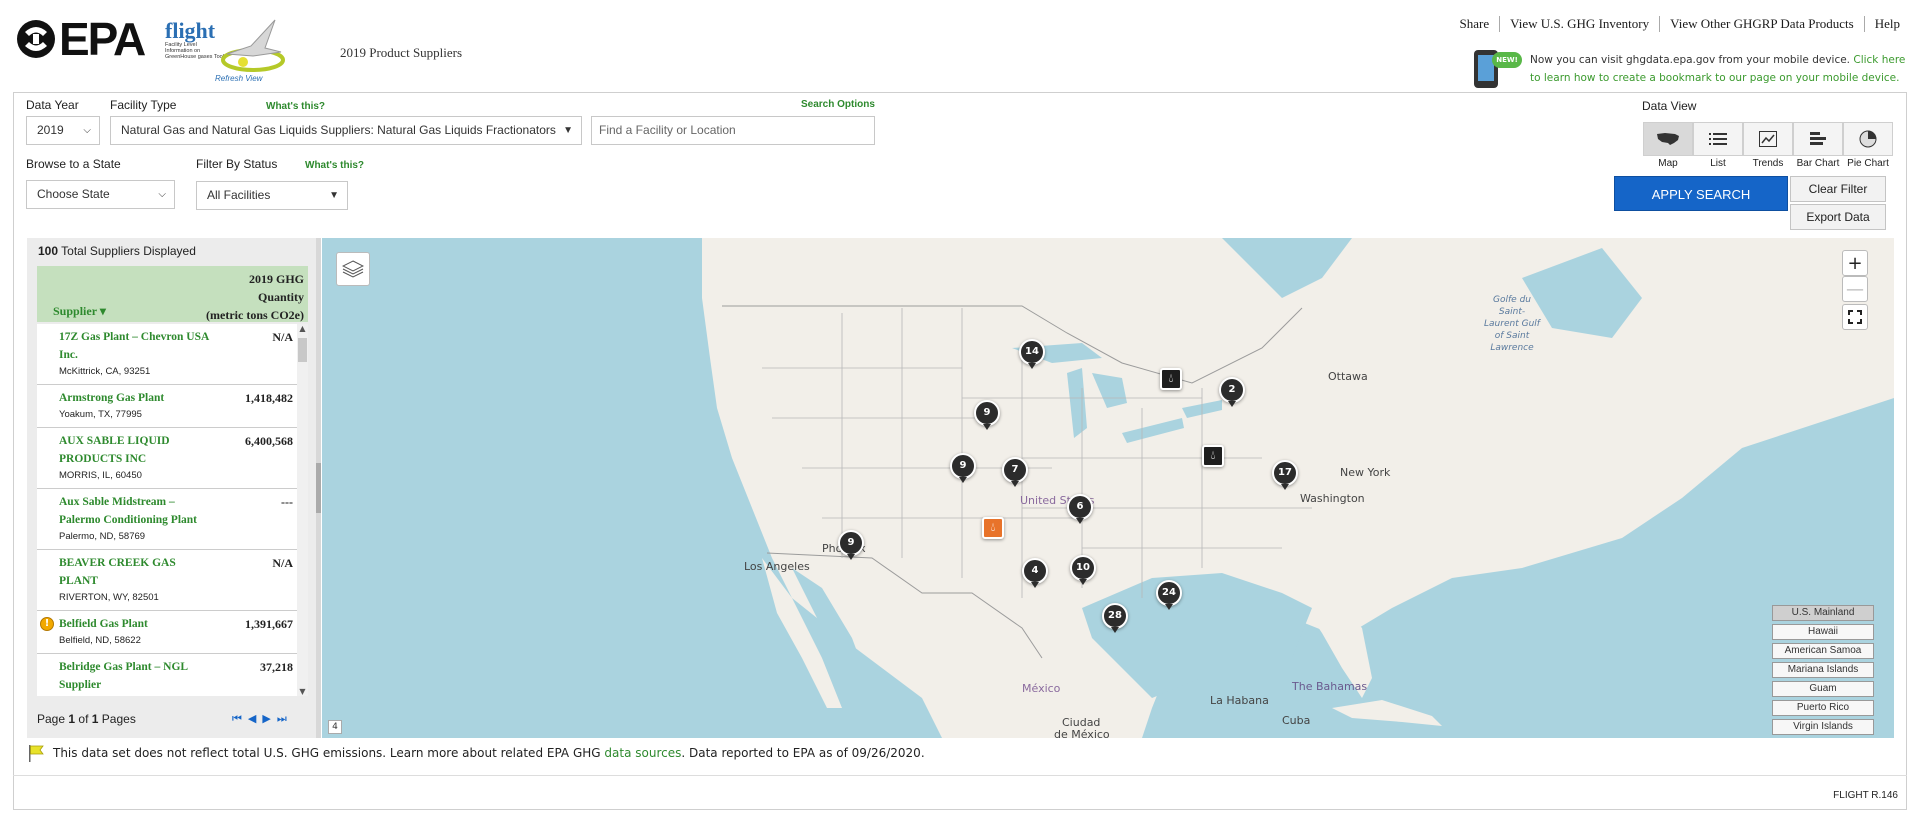  What do you see at coordinates (1082, 733) in the screenshot?
I see `map-label-de-mexico: de México` at bounding box center [1082, 733].